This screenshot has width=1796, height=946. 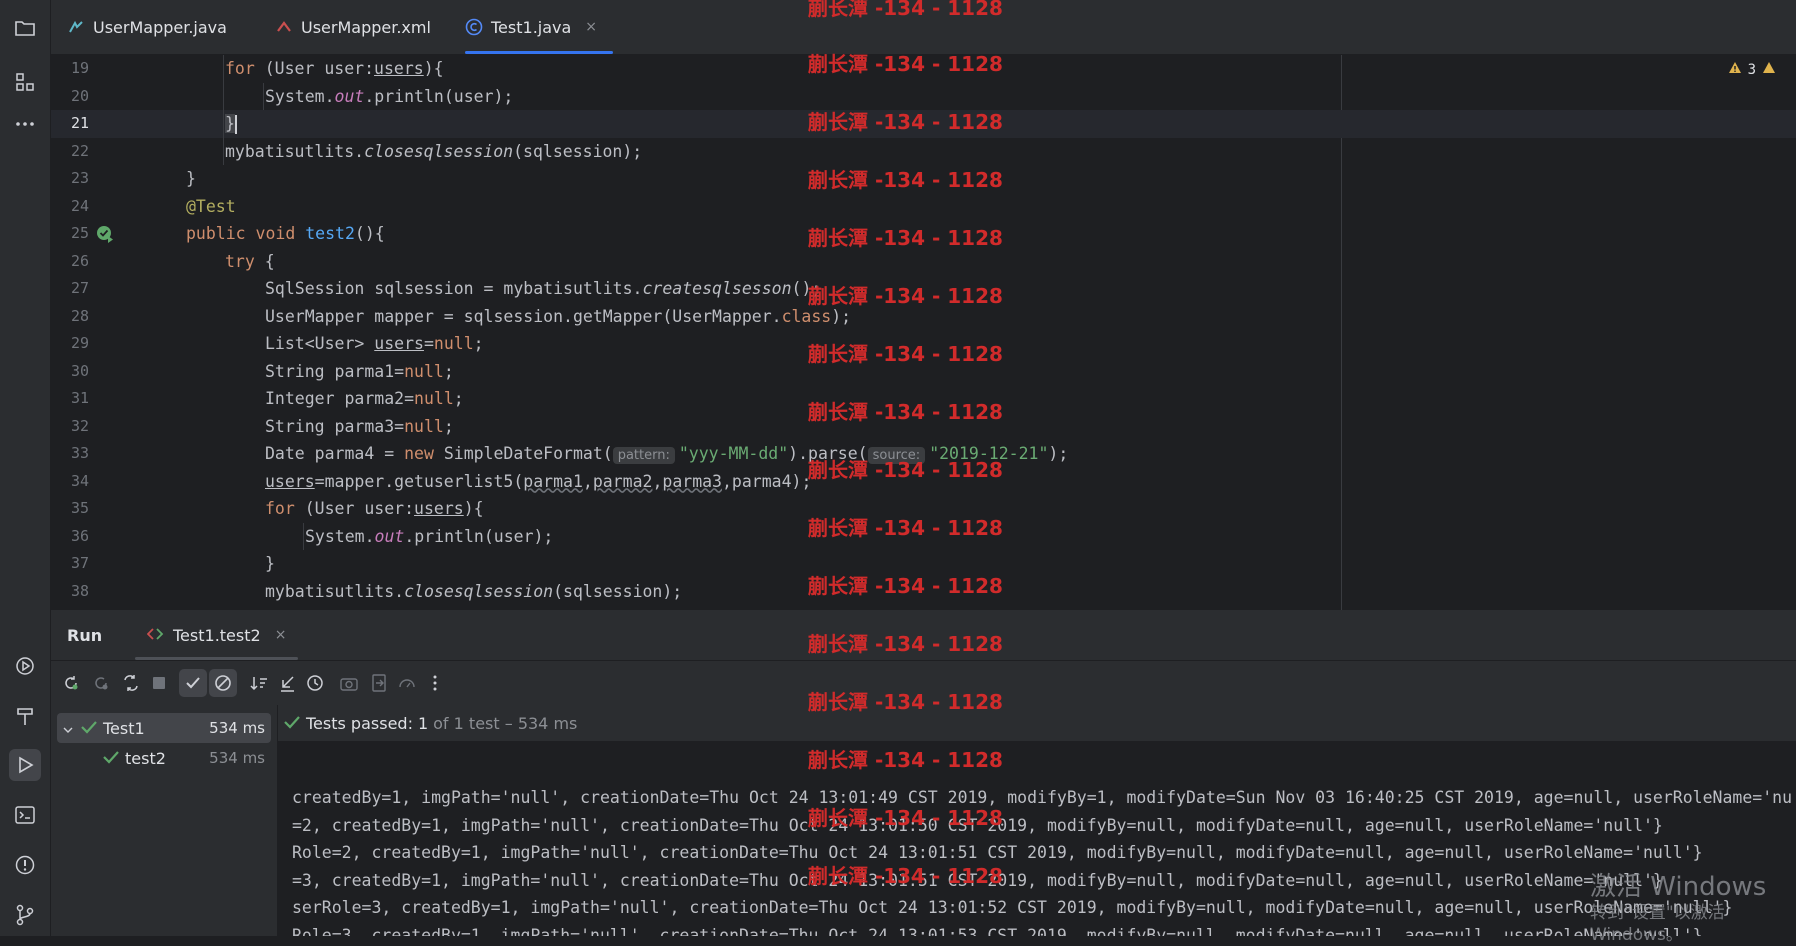 What do you see at coordinates (733, 453) in the screenshot?
I see `code-token: "yyy-MM-dd"` at bounding box center [733, 453].